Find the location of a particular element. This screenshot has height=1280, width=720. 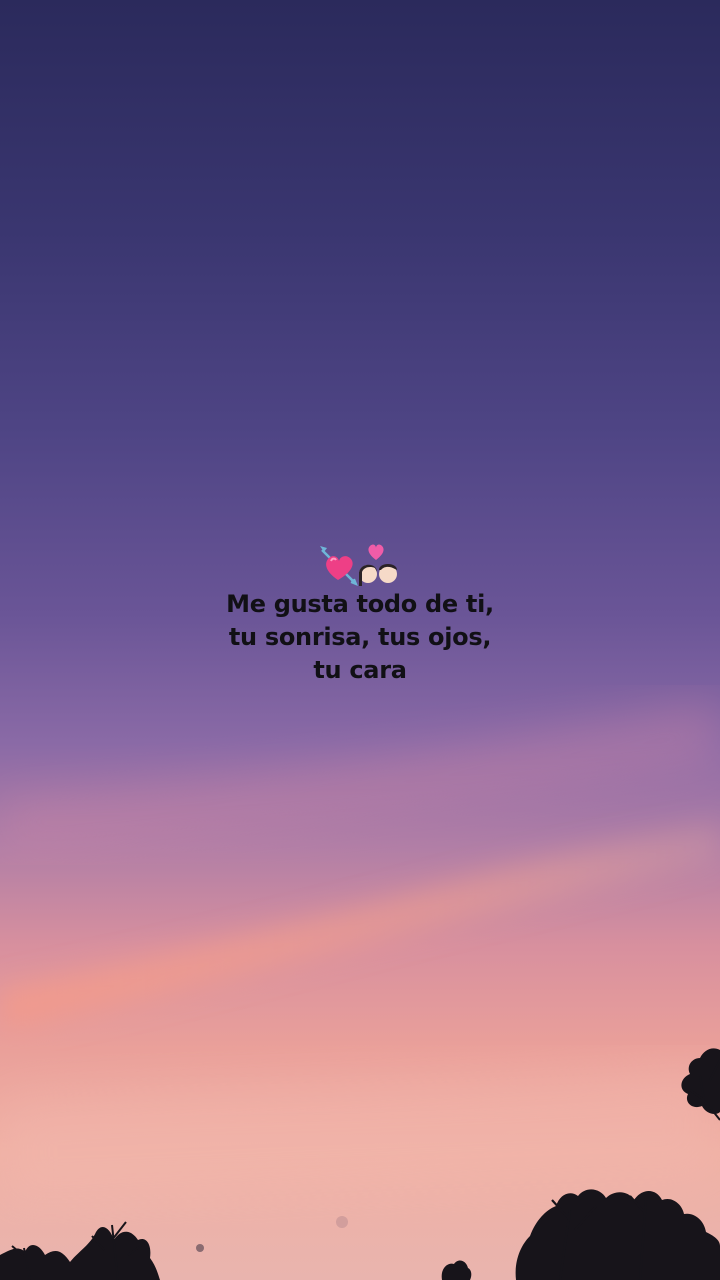

tree-right is located at coordinates (617, 1234).